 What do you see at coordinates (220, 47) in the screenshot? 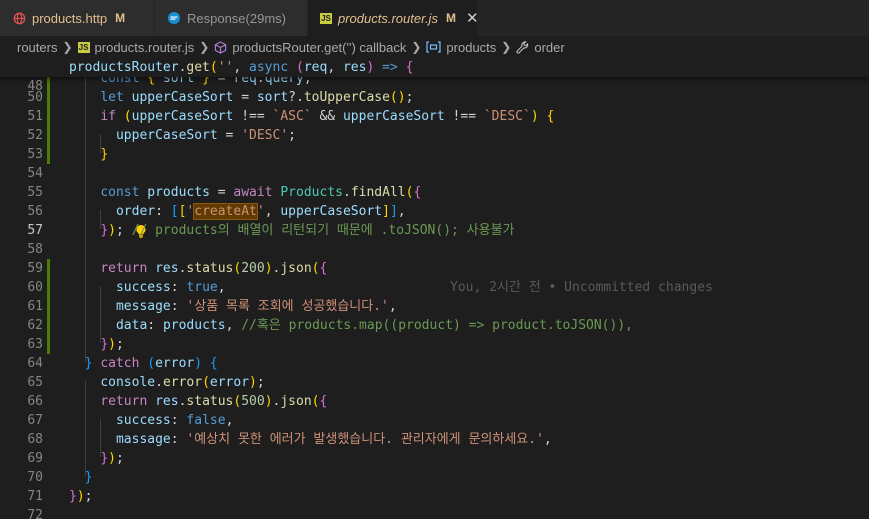
I see `method-cube-icon` at bounding box center [220, 47].